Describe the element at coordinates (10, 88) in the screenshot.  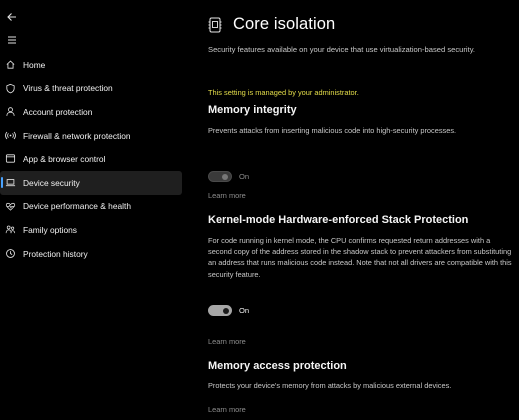
I see `shield-icon` at that location.